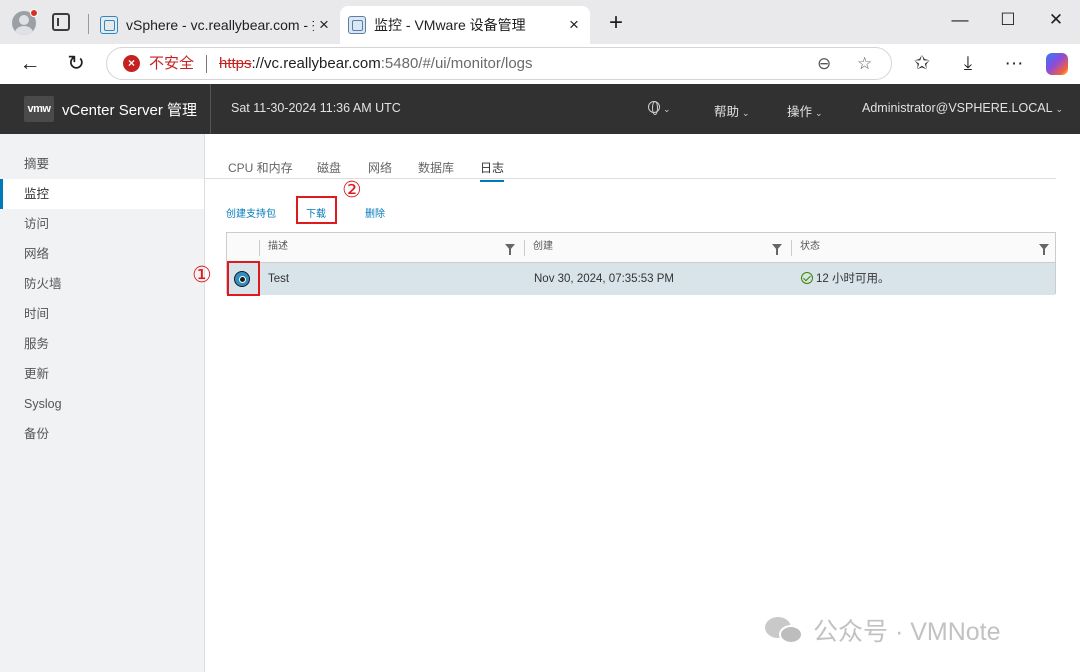  What do you see at coordinates (1056, 20) in the screenshot?
I see `close-window-button: ✕` at bounding box center [1056, 20].